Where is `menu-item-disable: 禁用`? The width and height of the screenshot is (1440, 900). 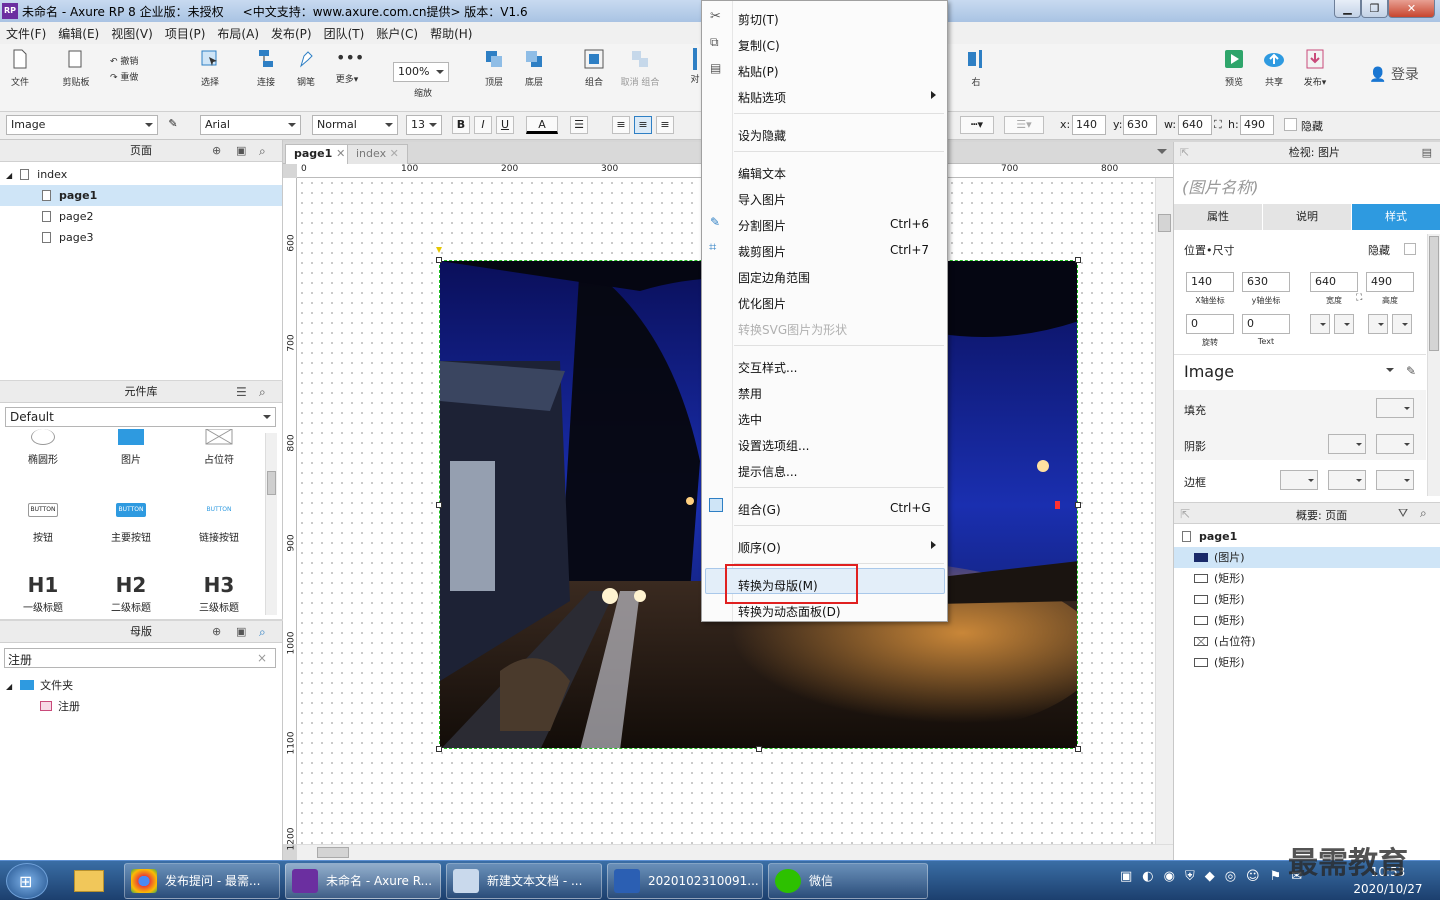
menu-item-disable: 禁用 is located at coordinates (750, 393).